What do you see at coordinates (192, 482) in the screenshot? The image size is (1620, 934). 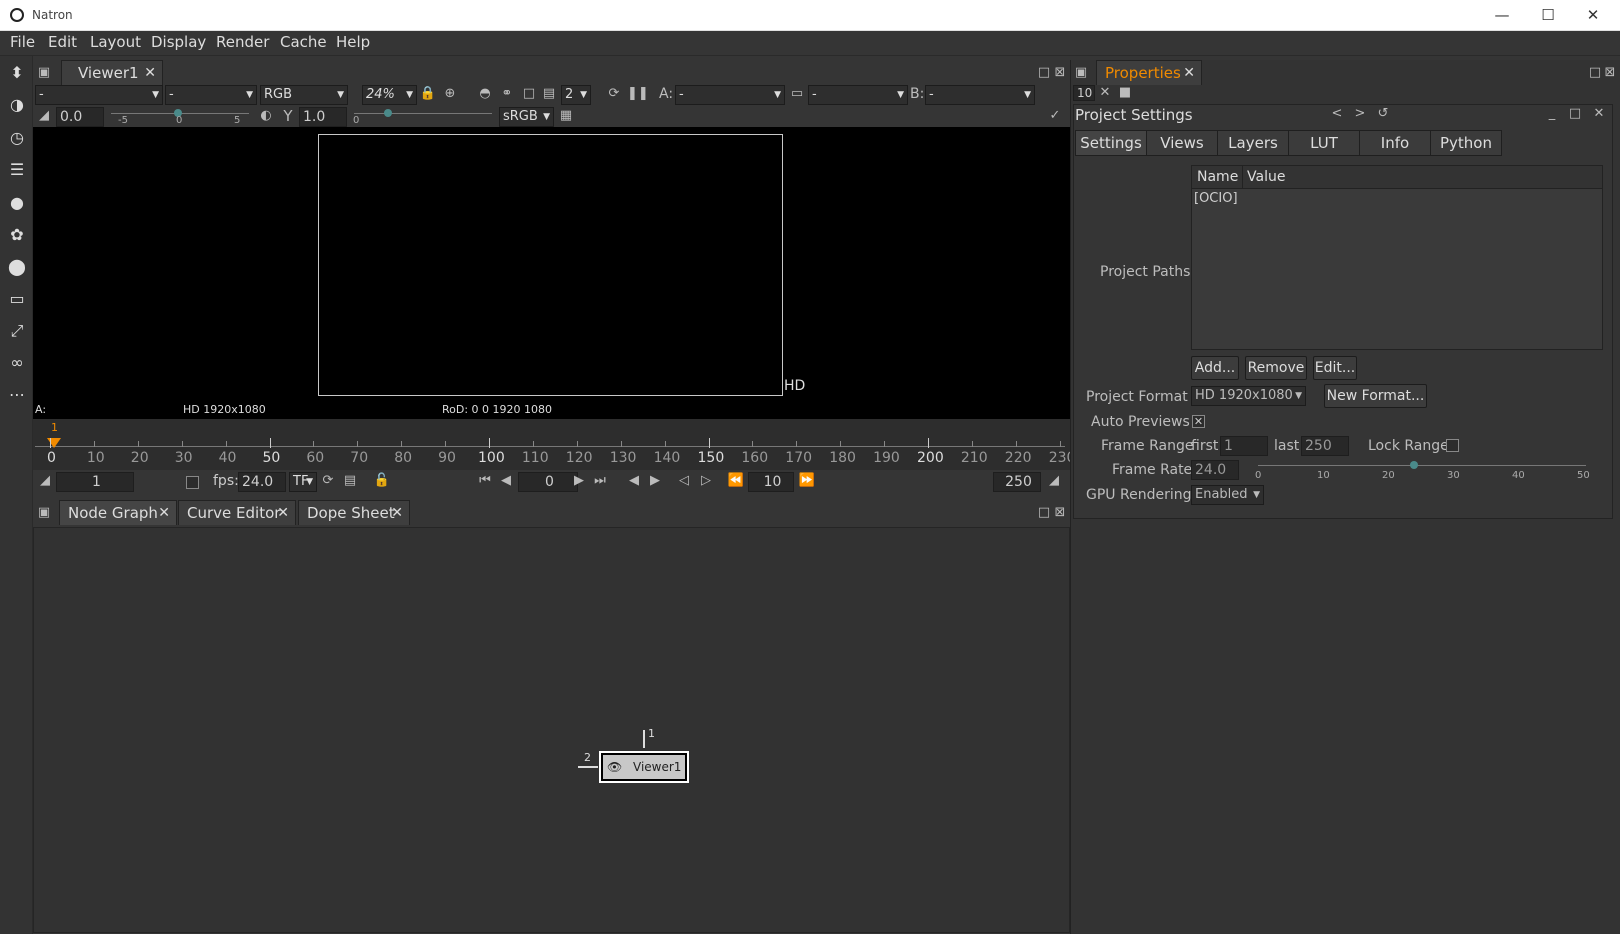 I see `turbo-checkbox` at bounding box center [192, 482].